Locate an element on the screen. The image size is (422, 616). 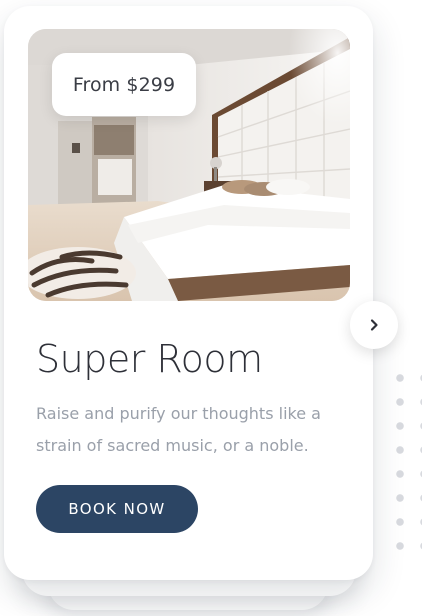
dot-grid-decoration is located at coordinates (405, 458).